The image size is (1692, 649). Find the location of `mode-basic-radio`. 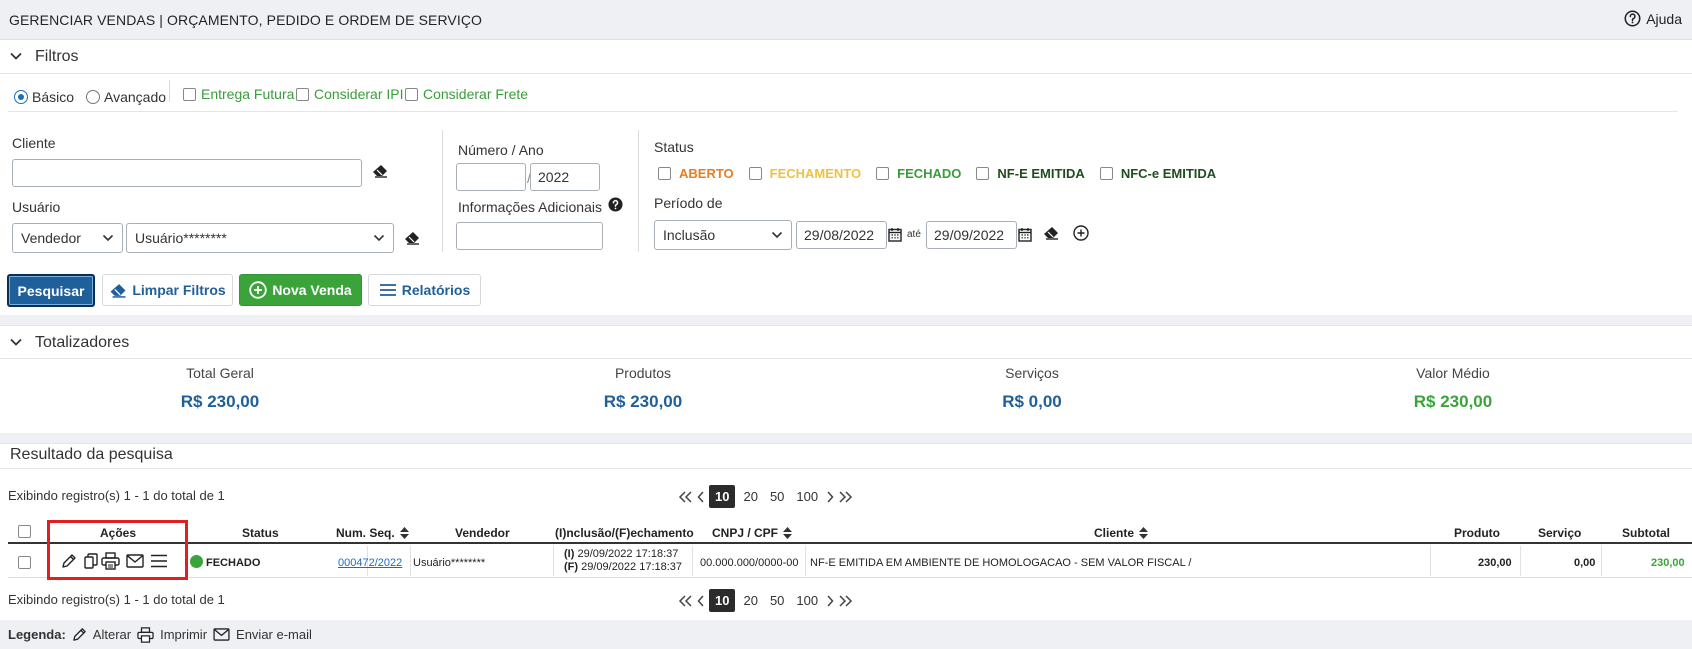

mode-basic-radio is located at coordinates (21, 97).